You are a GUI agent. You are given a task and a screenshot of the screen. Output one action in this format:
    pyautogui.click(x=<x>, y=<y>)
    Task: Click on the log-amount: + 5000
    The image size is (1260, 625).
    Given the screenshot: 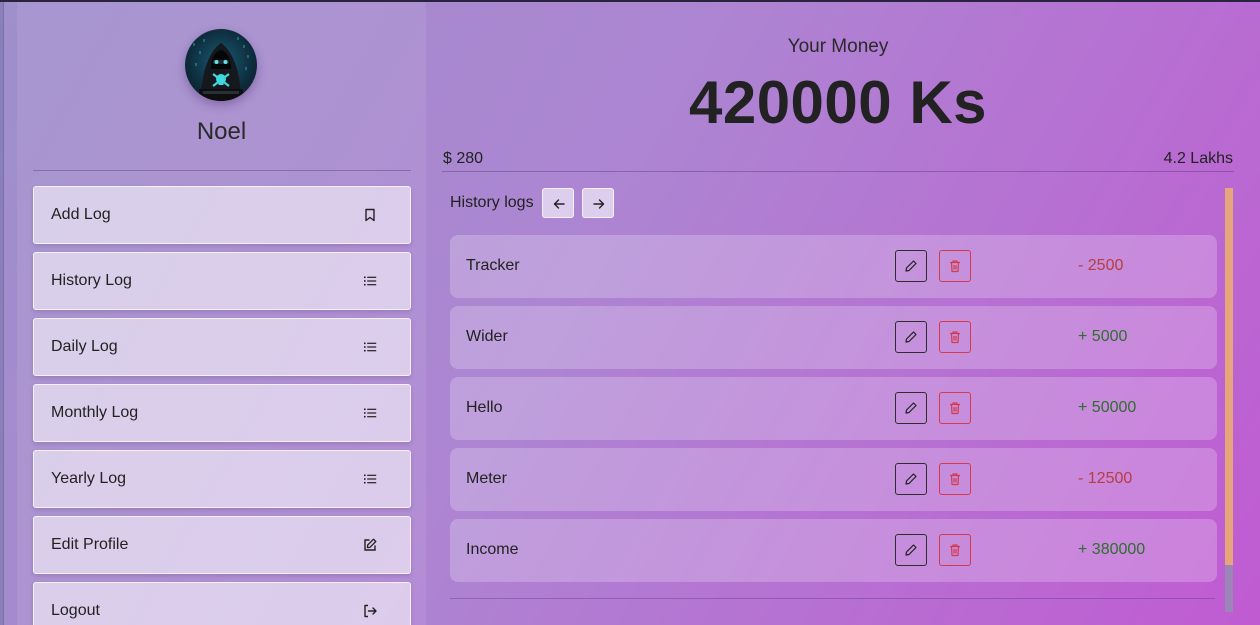 What is the action you would take?
    pyautogui.click(x=1103, y=336)
    